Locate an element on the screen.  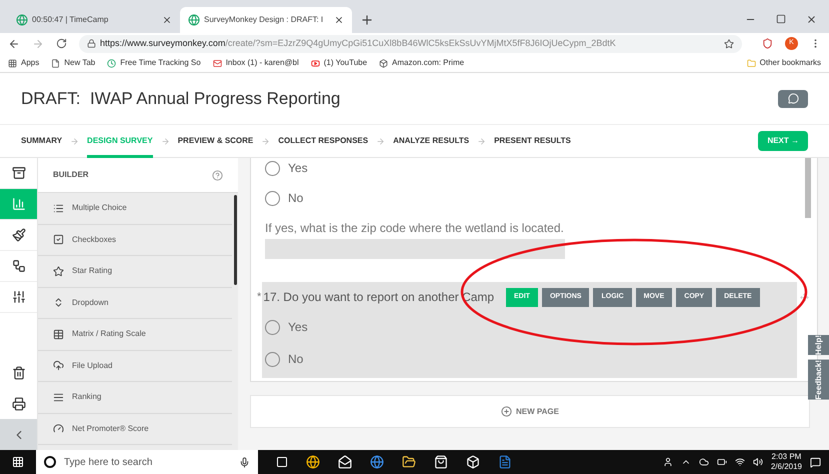
windows-icon is located at coordinates (18, 462).